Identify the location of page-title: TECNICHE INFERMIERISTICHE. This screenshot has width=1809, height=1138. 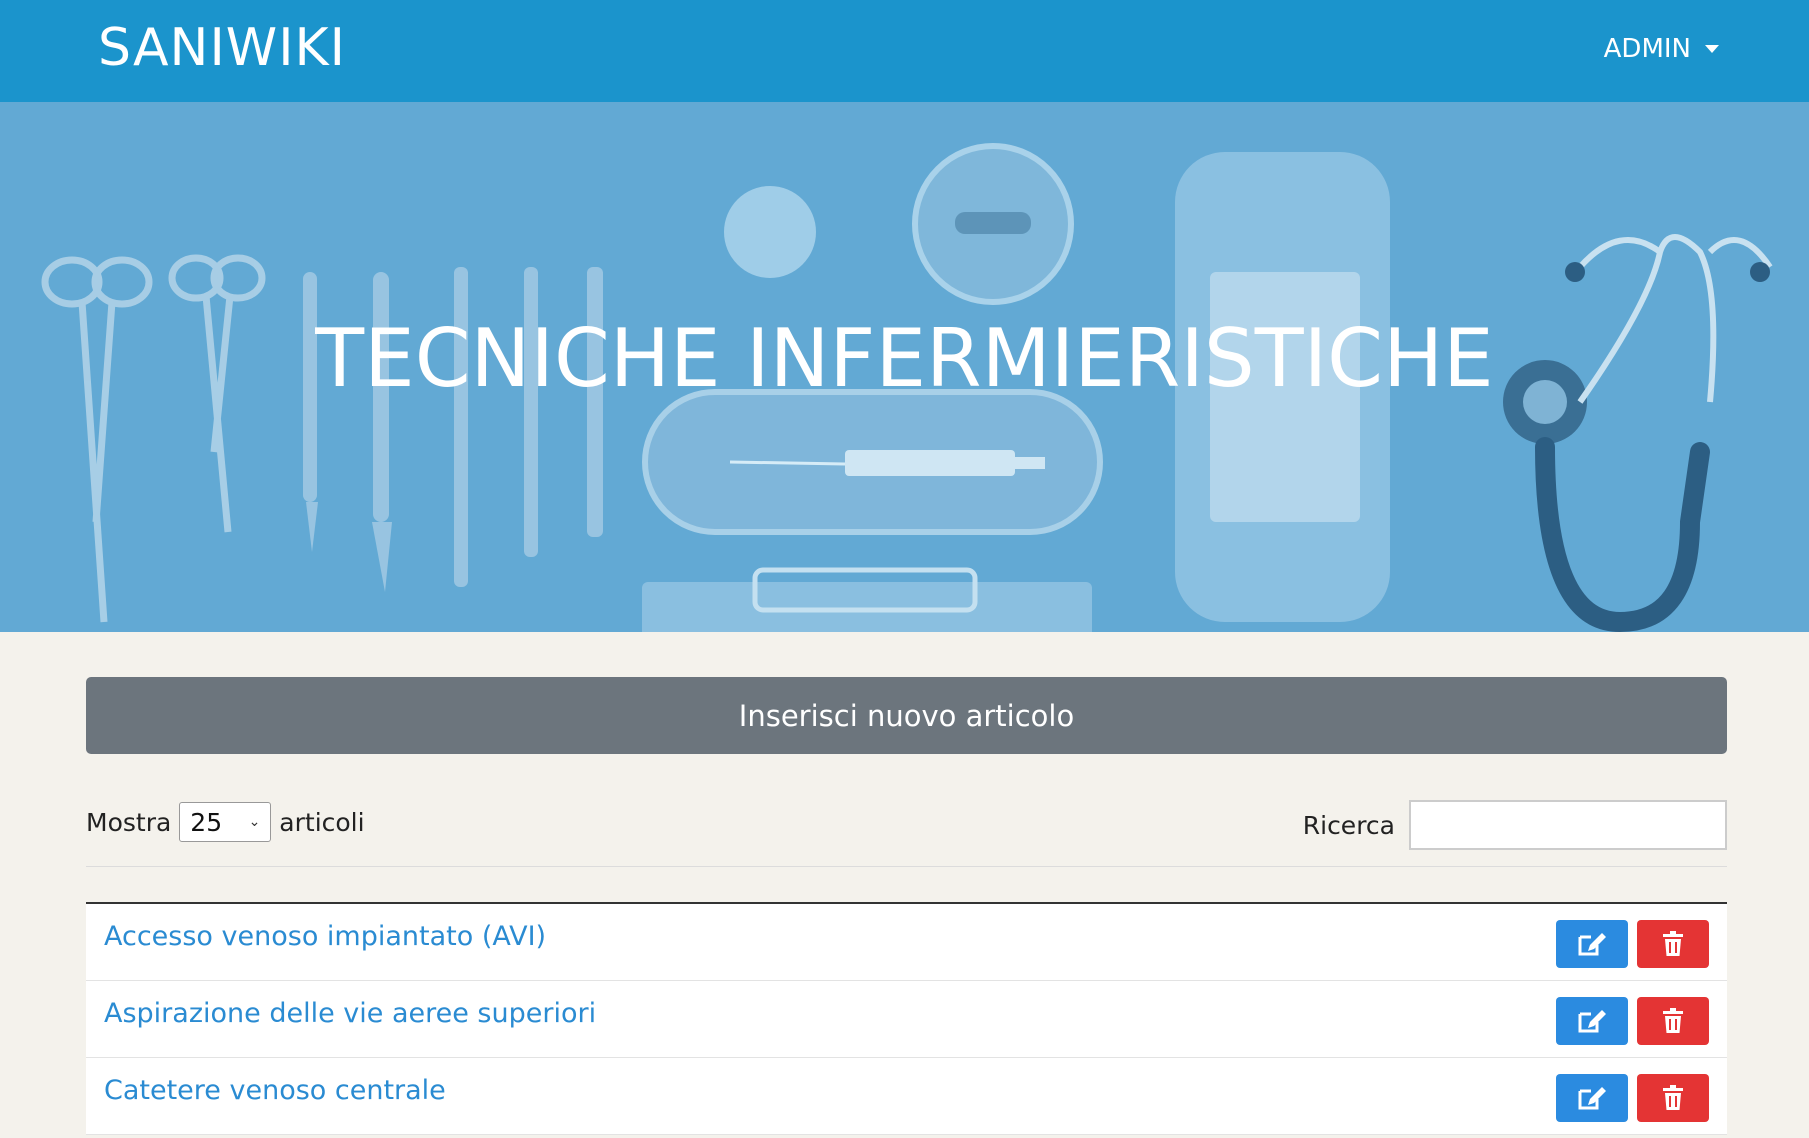
(904, 358).